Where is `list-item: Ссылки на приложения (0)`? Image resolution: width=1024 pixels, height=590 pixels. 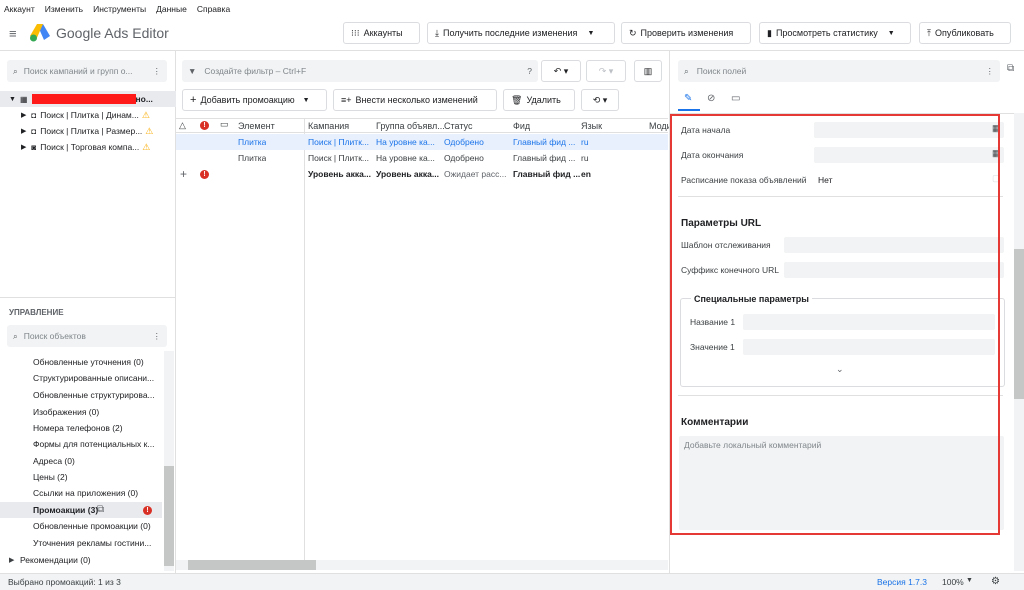
list-item: Ссылки на приложения (0) is located at coordinates (85, 493).